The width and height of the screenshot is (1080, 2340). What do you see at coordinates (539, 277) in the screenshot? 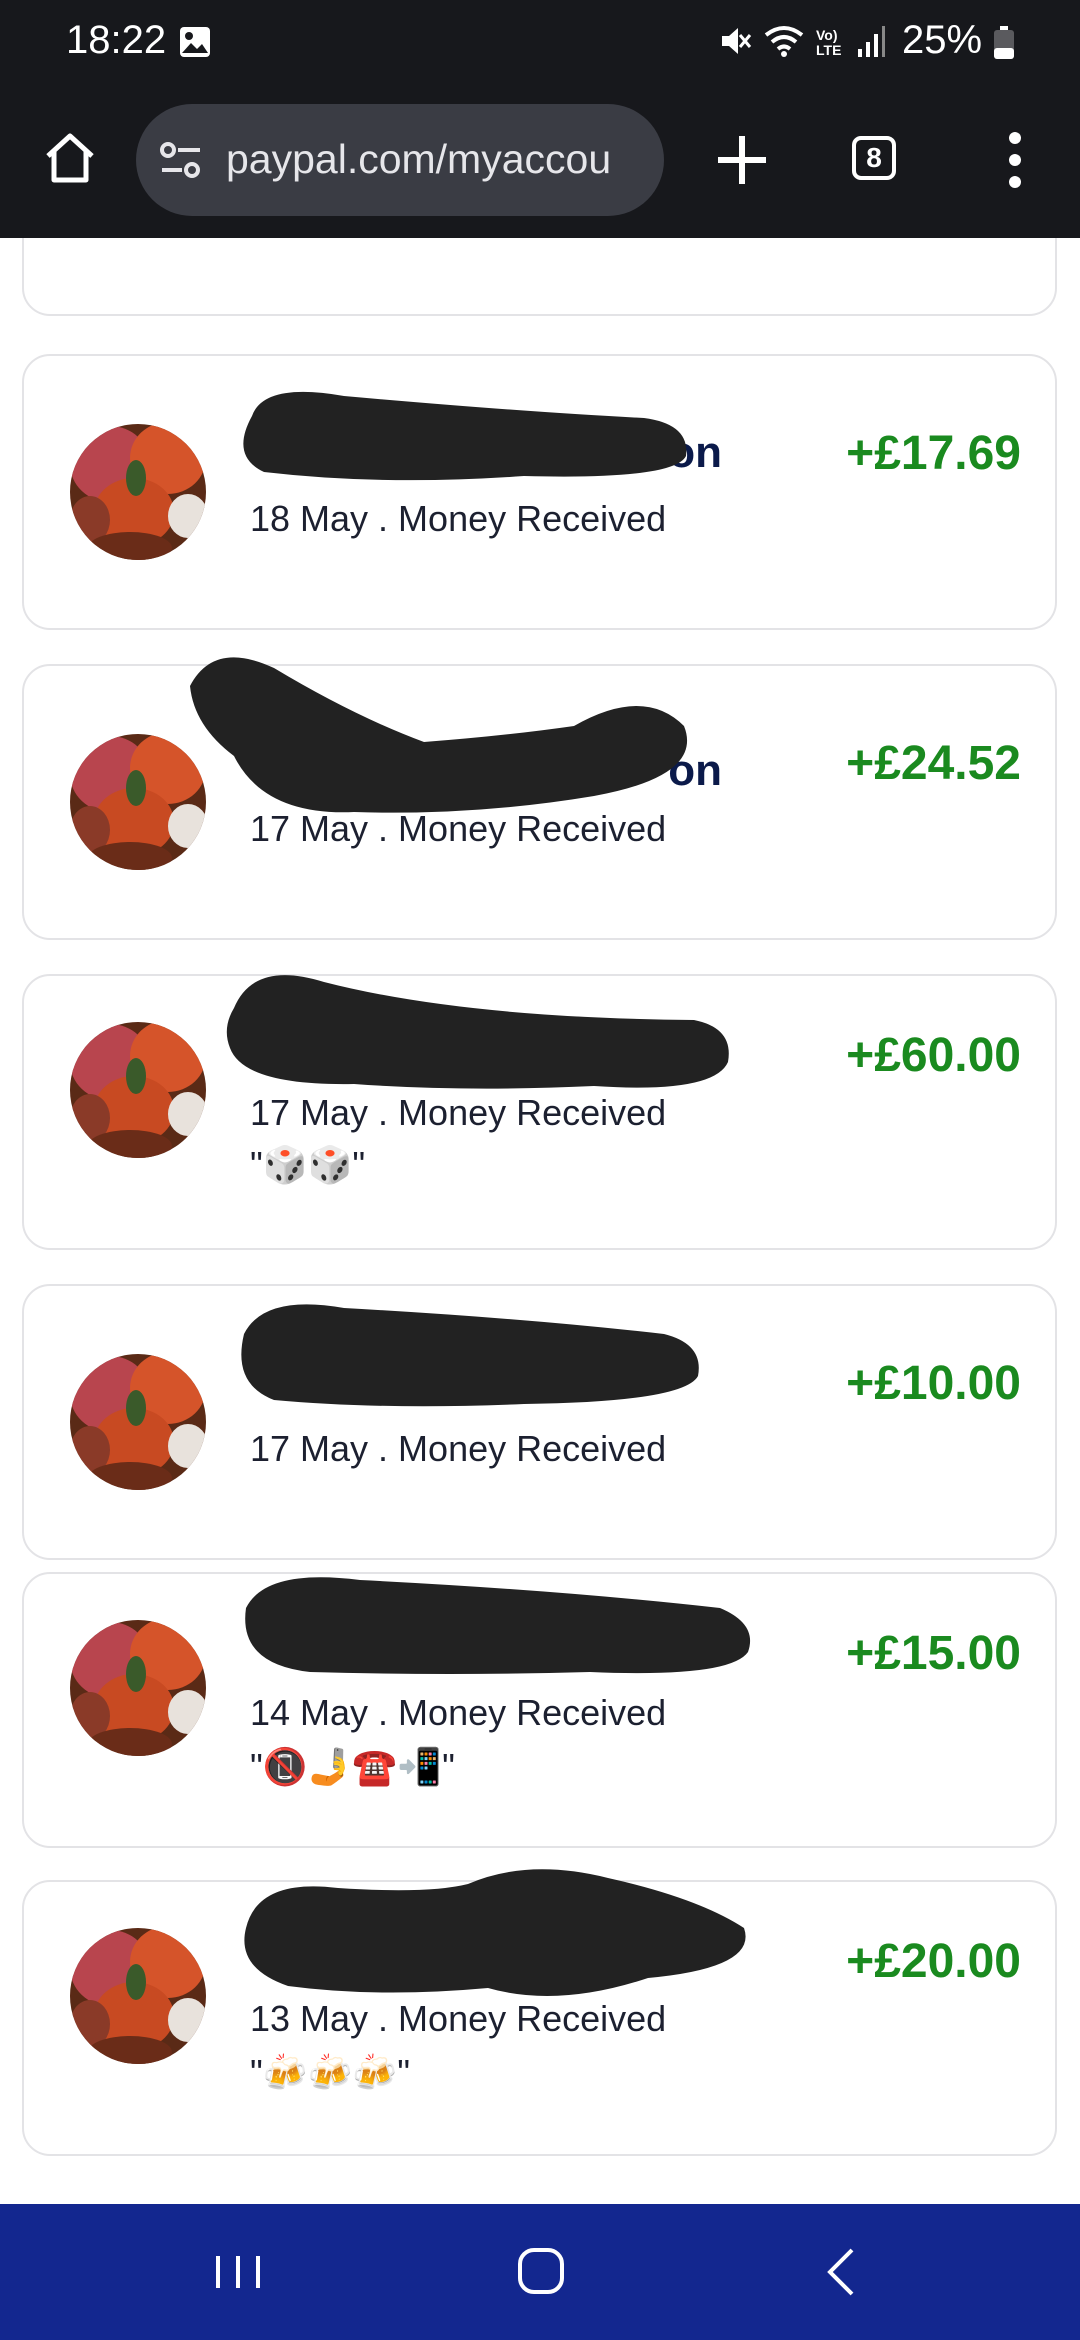
I see `transaction-card` at bounding box center [539, 277].